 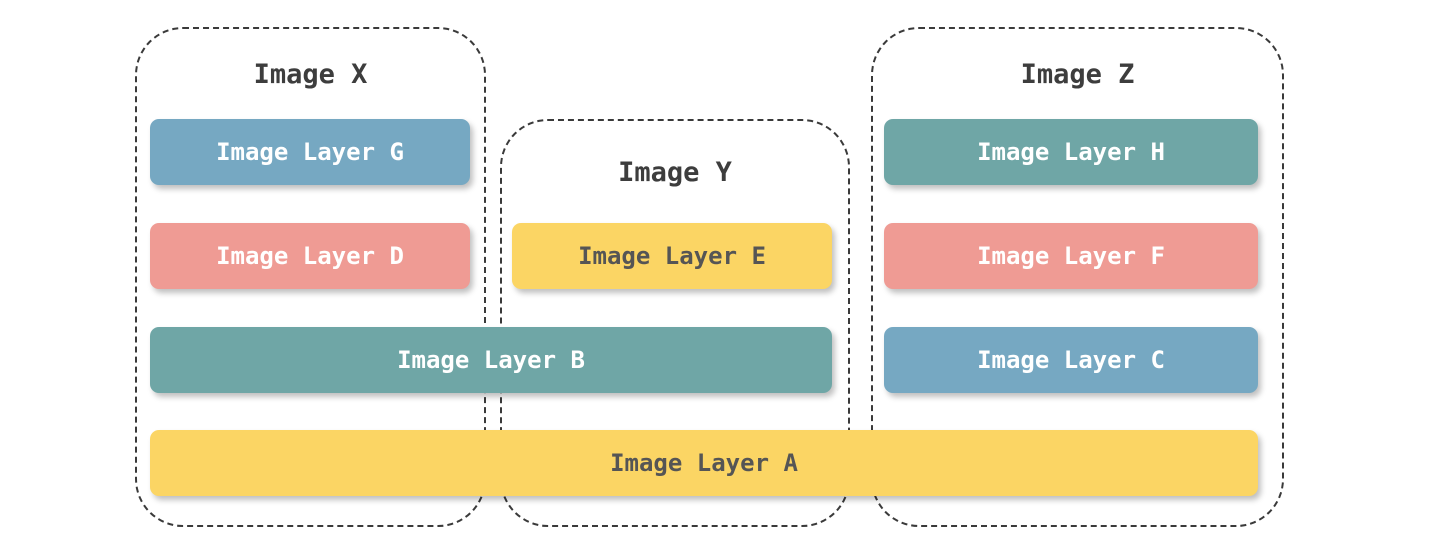 I want to click on image-x-title: Image X, so click(x=310, y=74).